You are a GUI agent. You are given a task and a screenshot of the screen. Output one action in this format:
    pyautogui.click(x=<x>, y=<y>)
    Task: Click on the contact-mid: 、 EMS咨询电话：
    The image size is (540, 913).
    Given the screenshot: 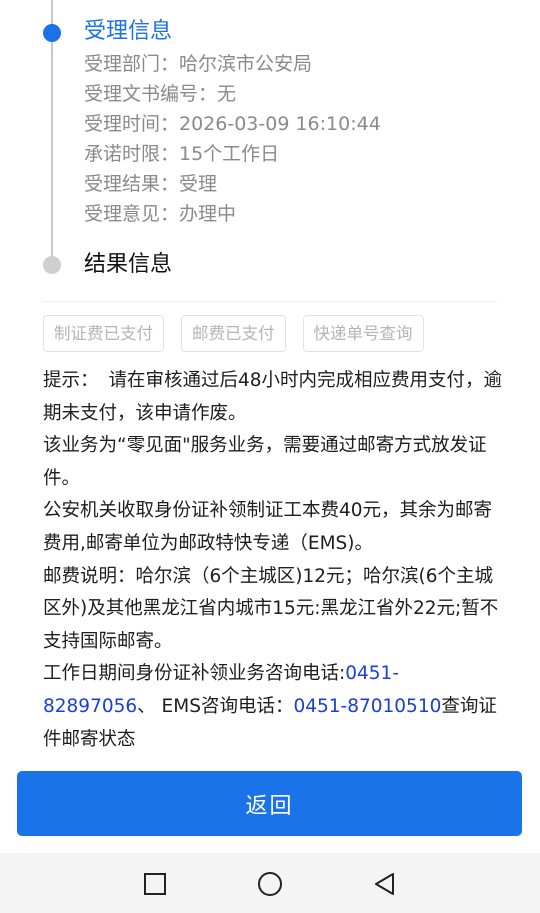 What is the action you would take?
    pyautogui.click(x=215, y=706)
    